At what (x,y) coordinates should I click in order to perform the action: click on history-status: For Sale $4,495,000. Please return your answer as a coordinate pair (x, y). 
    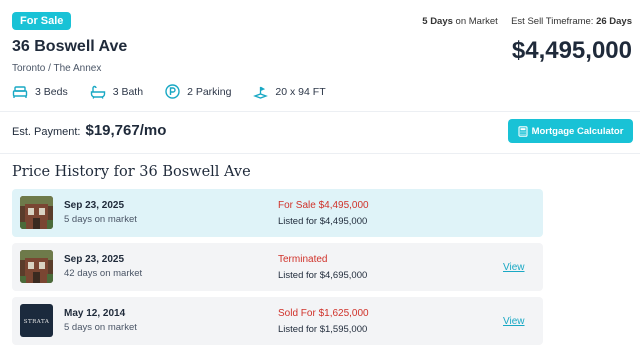
    Looking at the image, I should click on (323, 205).